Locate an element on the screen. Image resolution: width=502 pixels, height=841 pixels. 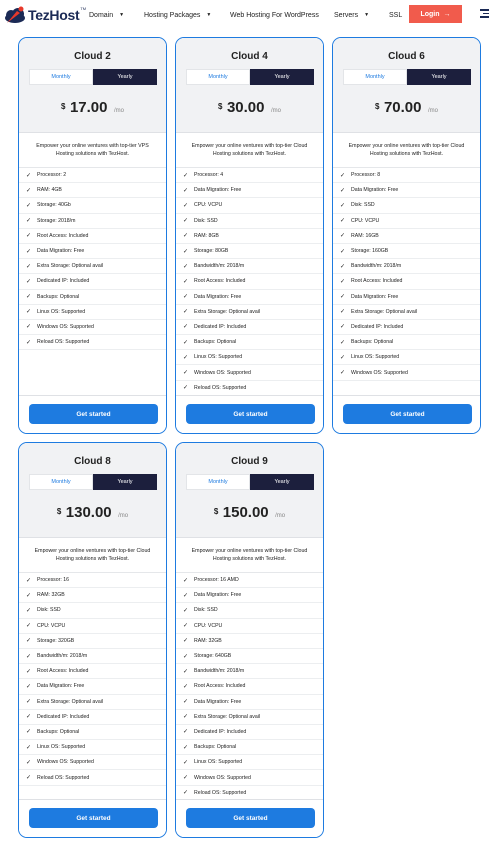
billing-toggle: Monthly Yearly is located at coordinates (250, 77).